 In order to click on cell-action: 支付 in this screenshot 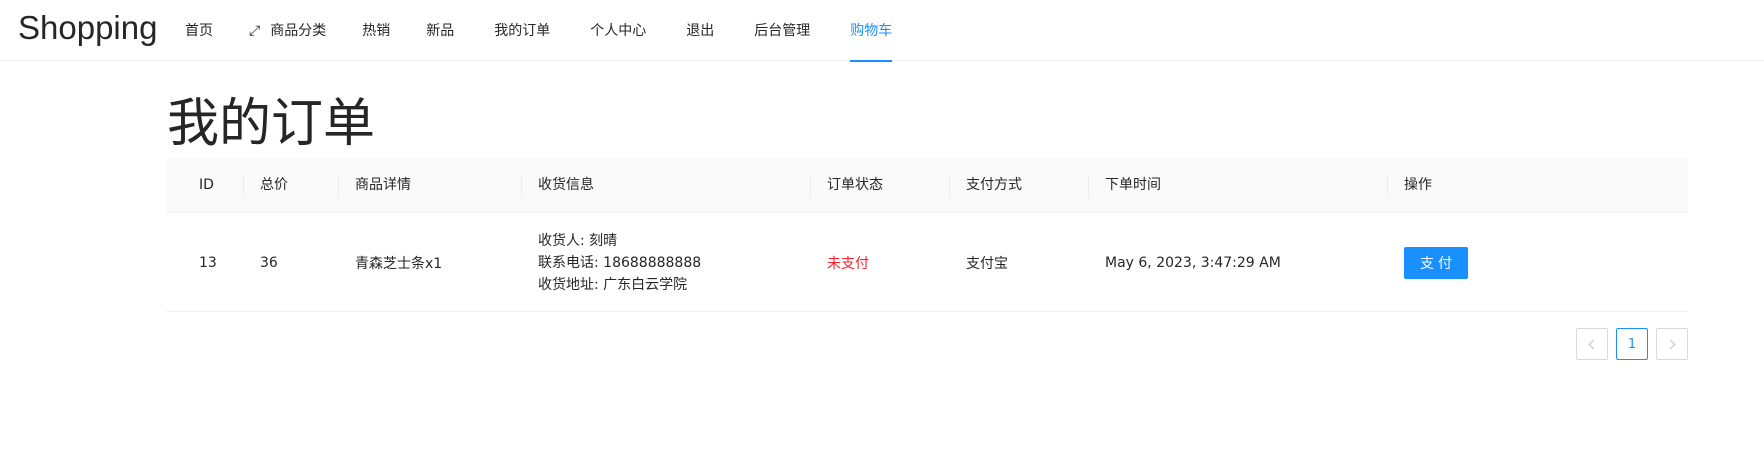, I will do `click(1436, 262)`.